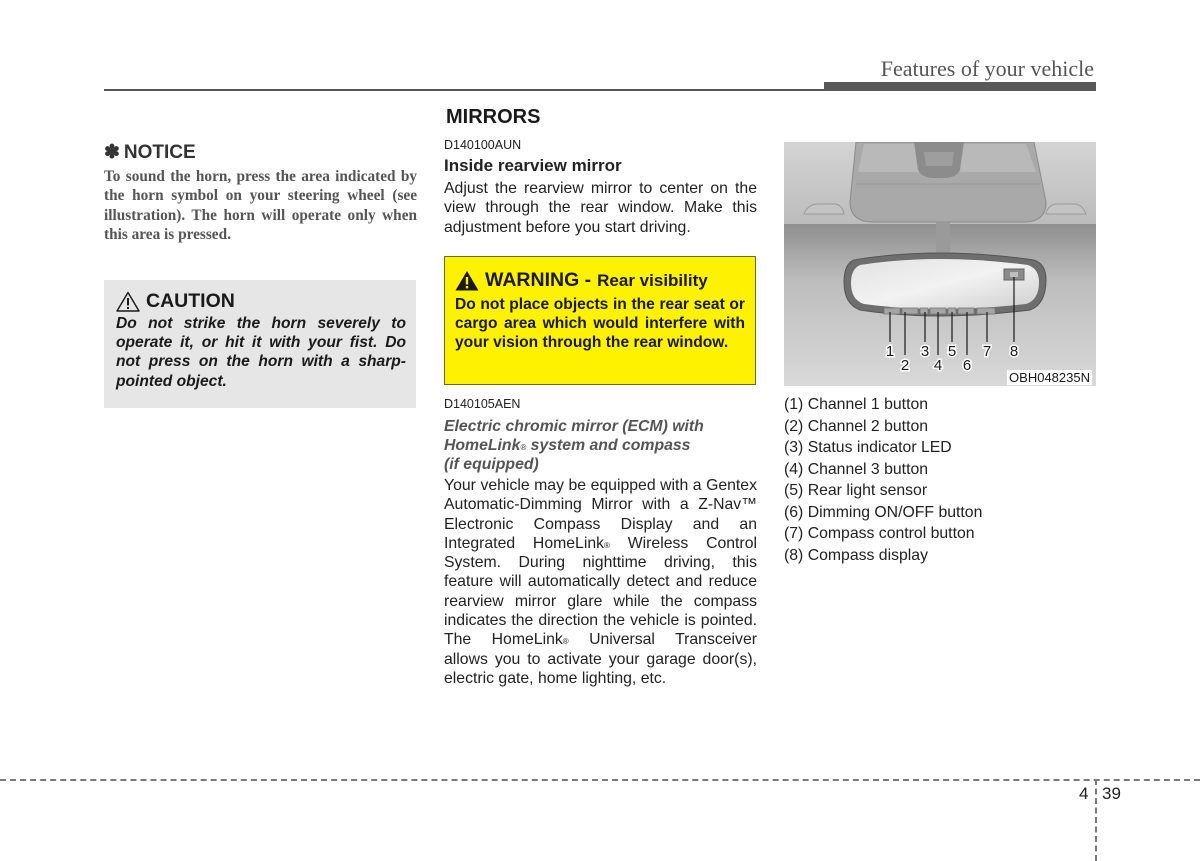 The width and height of the screenshot is (1200, 861). Describe the element at coordinates (652, 280) in the screenshot. I see `warning-subtitle: Rear visibility` at that location.